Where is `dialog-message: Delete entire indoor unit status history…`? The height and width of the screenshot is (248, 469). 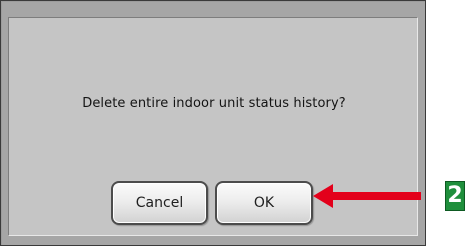
dialog-message: Delete entire indoor unit status history… is located at coordinates (214, 103).